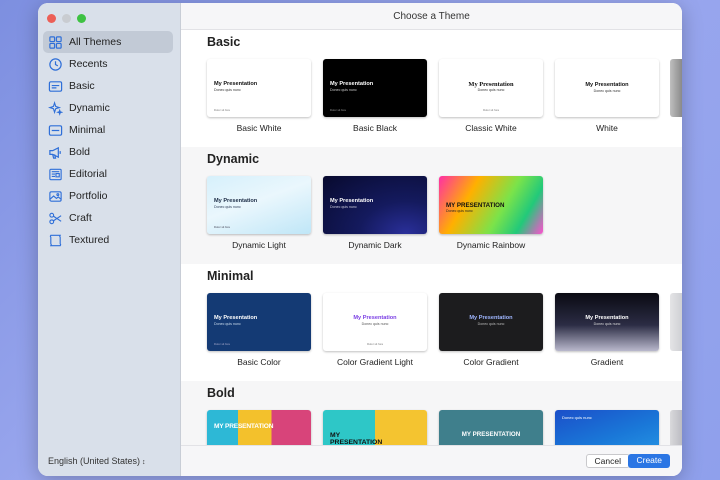  I want to click on theme-bold-4: Donec quis nunc, so click(607, 427).